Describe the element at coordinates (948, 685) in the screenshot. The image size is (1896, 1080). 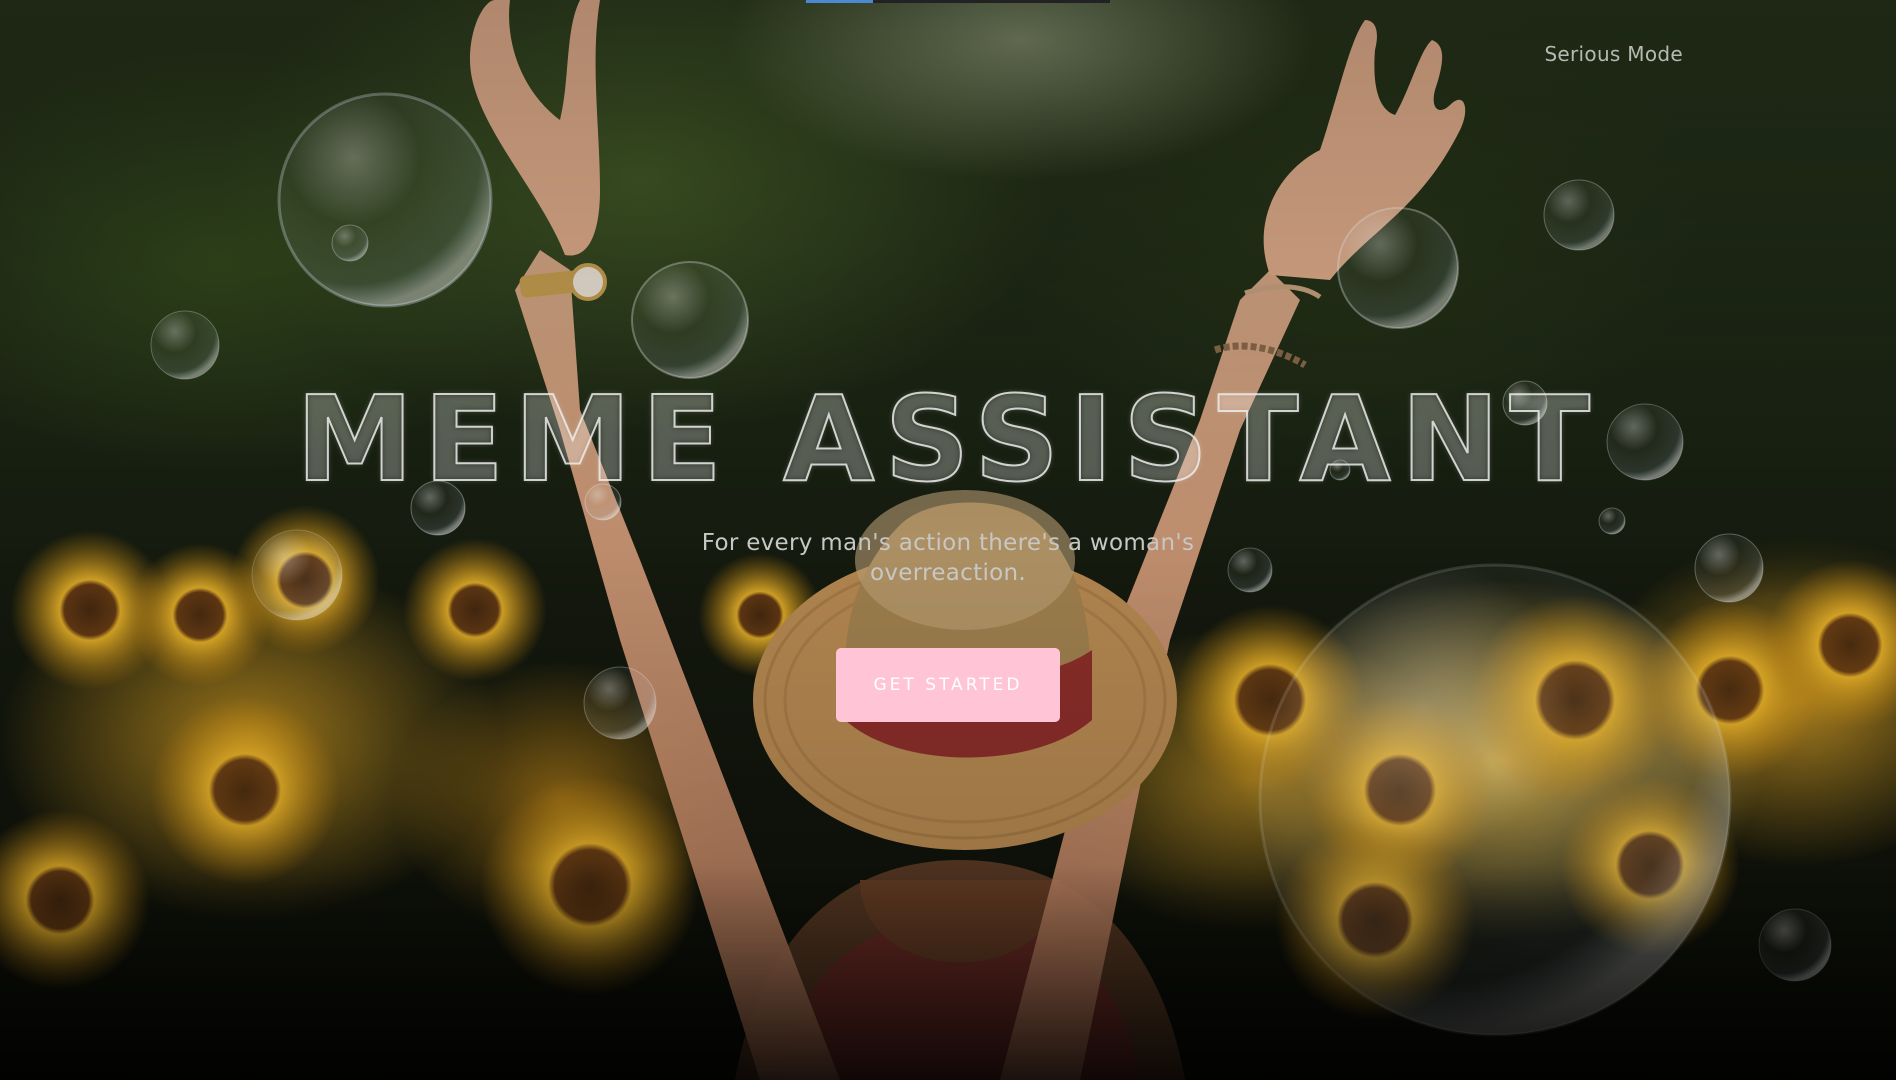
I see `get-started-button: GET STARTED` at that location.